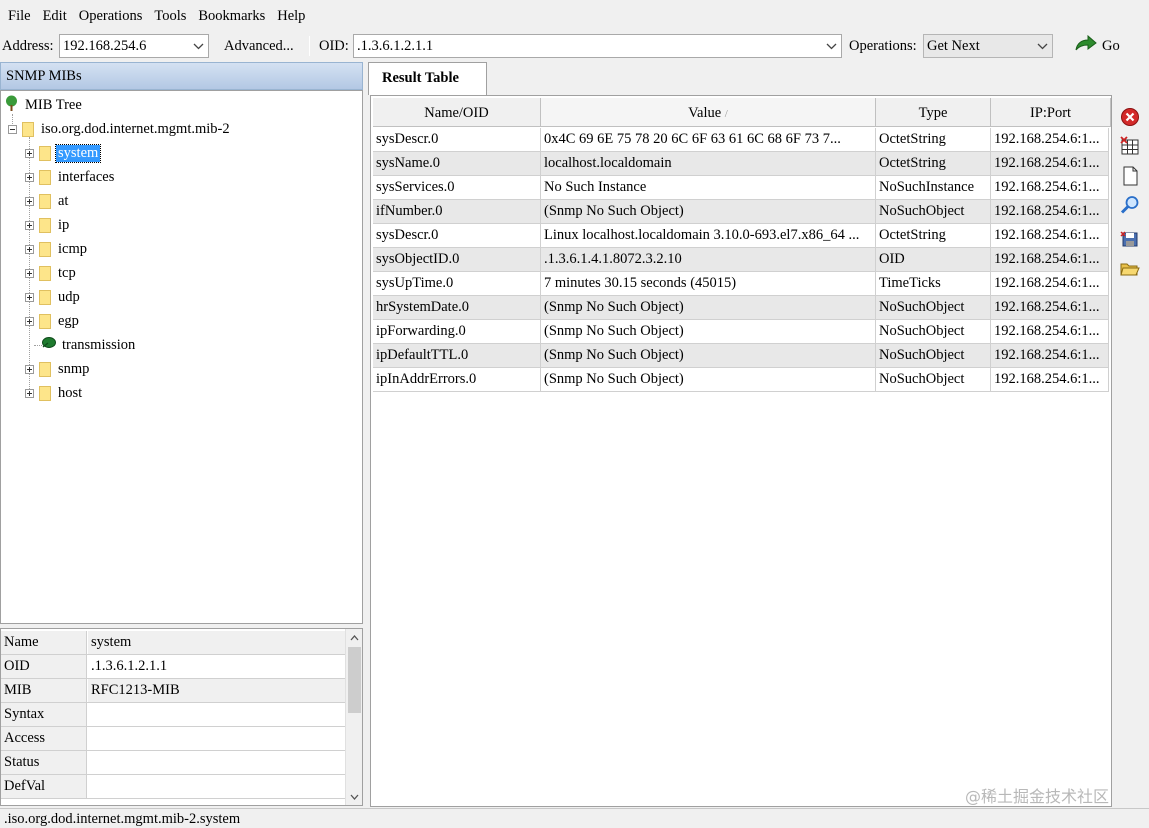 The height and width of the screenshot is (828, 1149). I want to click on snmp-mibs-title: SNMP MIBs, so click(44, 76).